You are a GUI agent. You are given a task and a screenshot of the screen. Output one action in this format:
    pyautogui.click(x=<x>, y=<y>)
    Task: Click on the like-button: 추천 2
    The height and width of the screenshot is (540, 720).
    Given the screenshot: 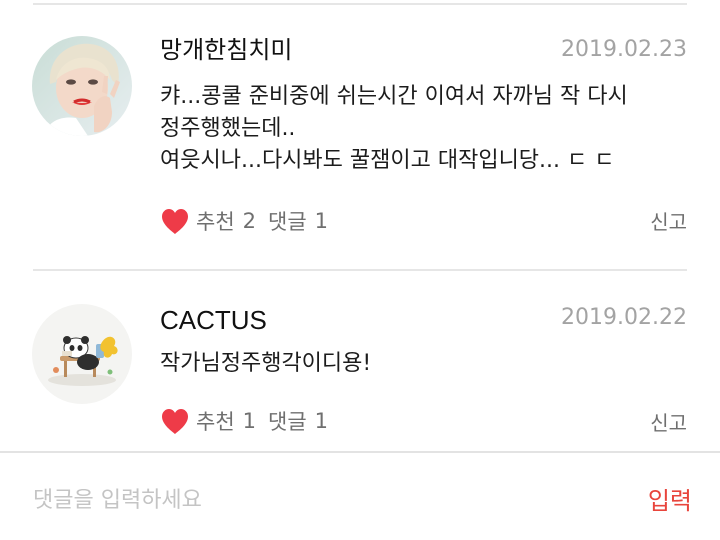 What is the action you would take?
    pyautogui.click(x=214, y=221)
    